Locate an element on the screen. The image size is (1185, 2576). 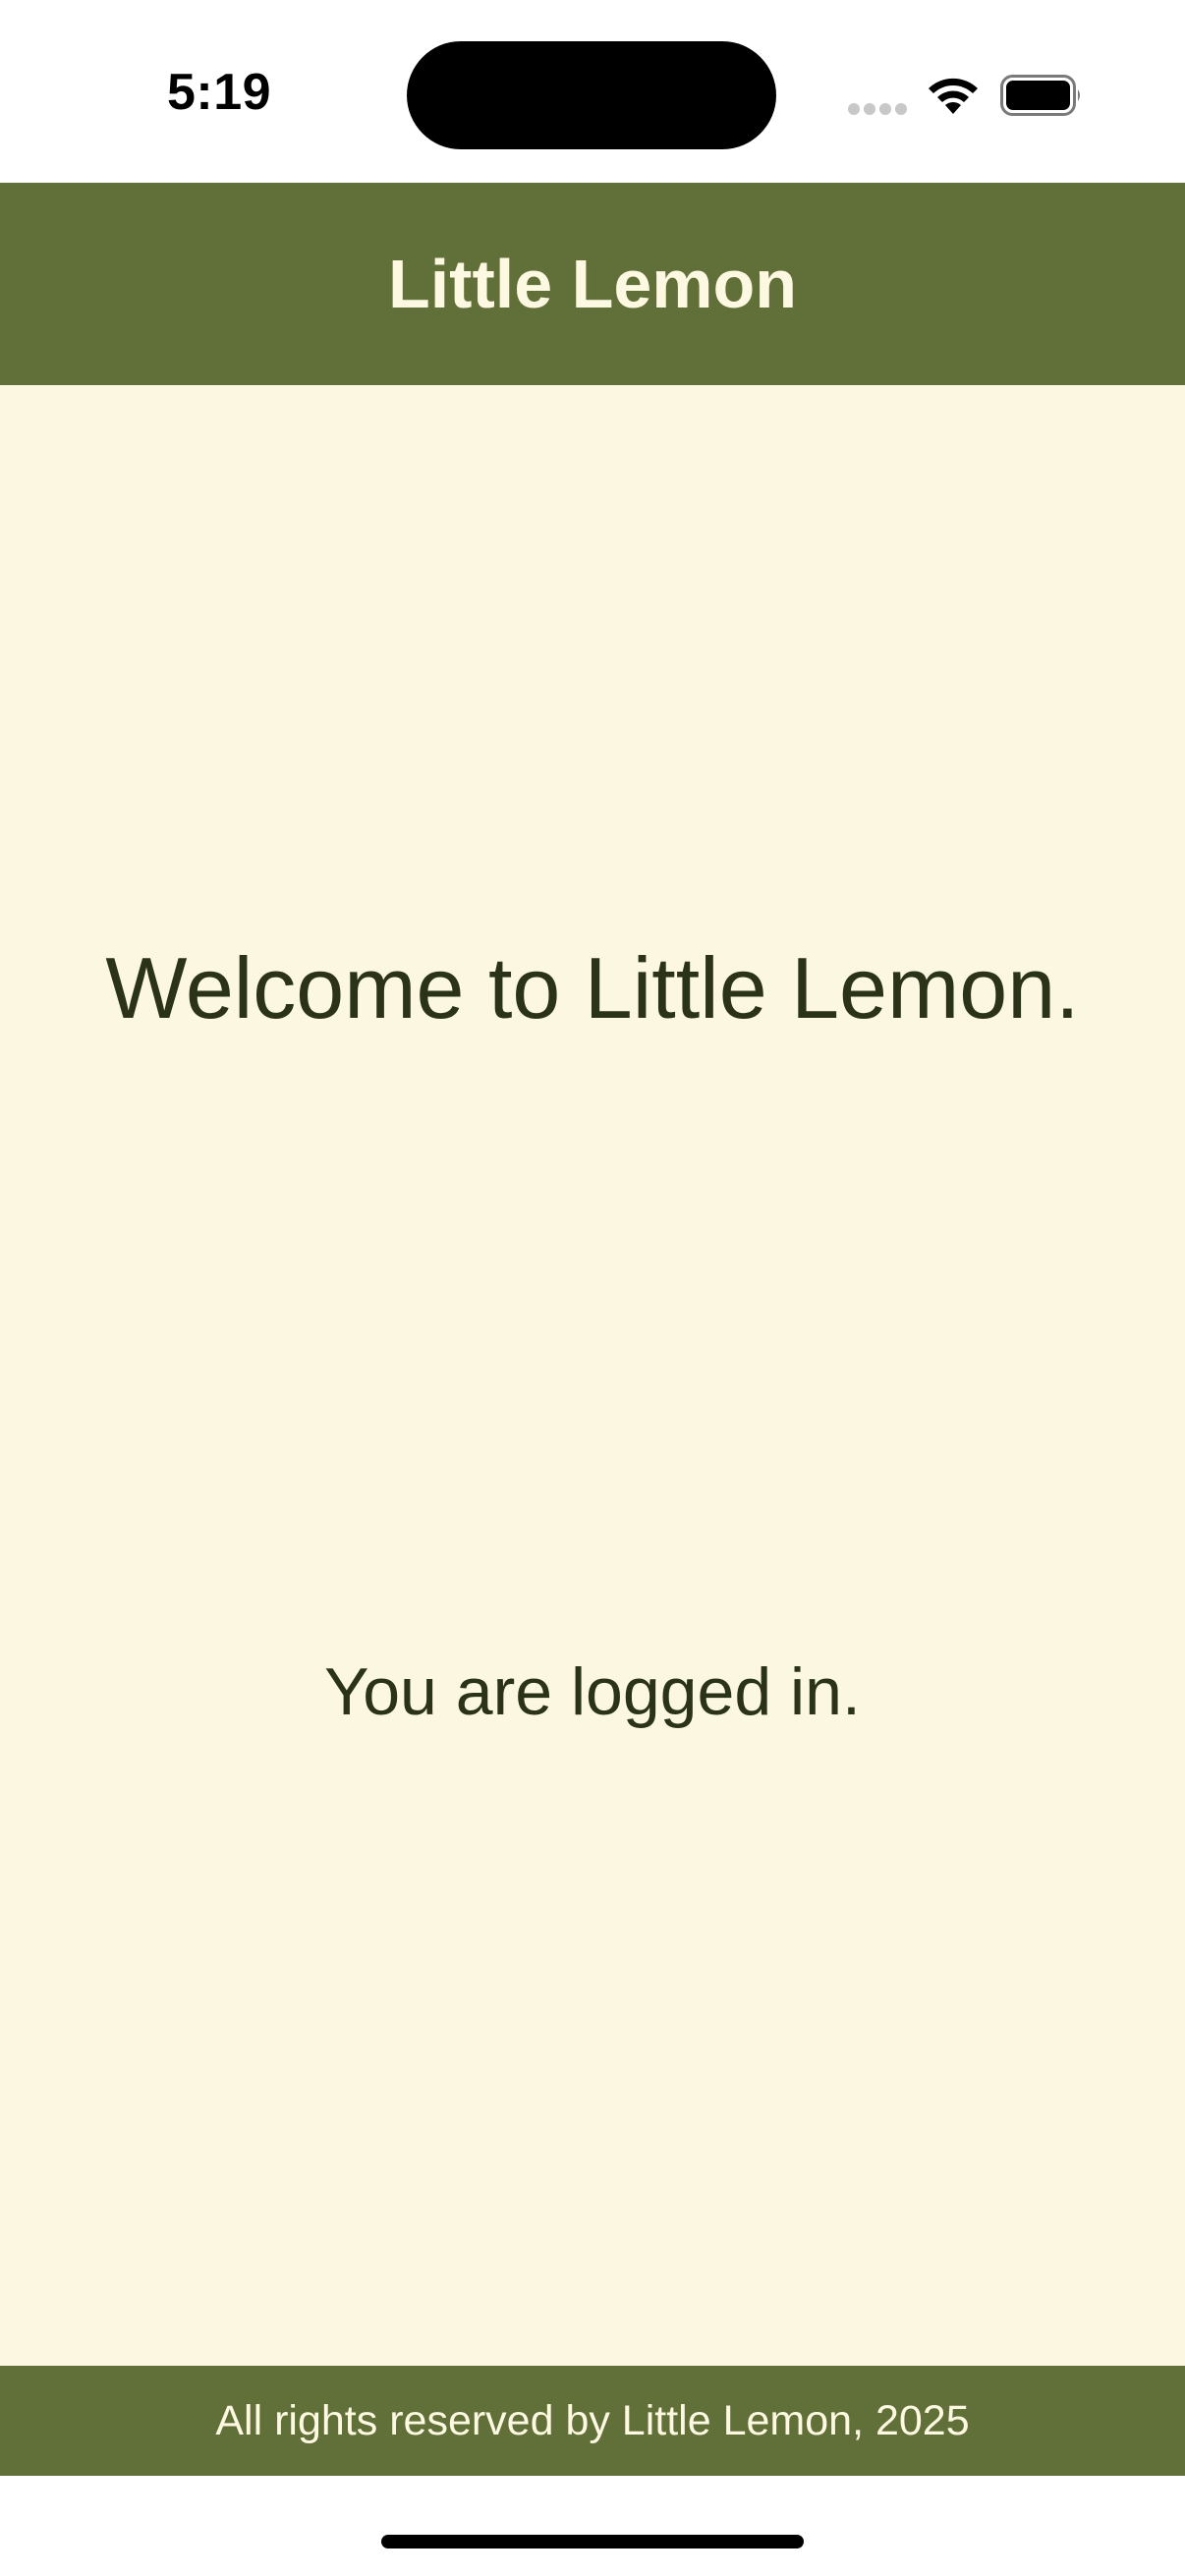
login-status-message: You are logged in. is located at coordinates (592, 1691).